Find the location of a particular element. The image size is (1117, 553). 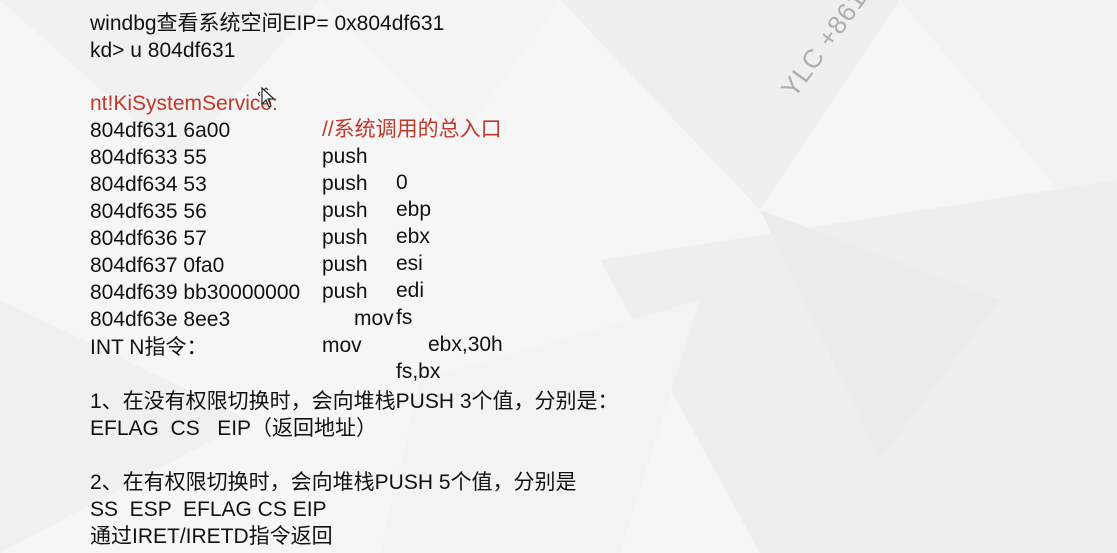

disasm-arg: fs is located at coordinates (404, 317).